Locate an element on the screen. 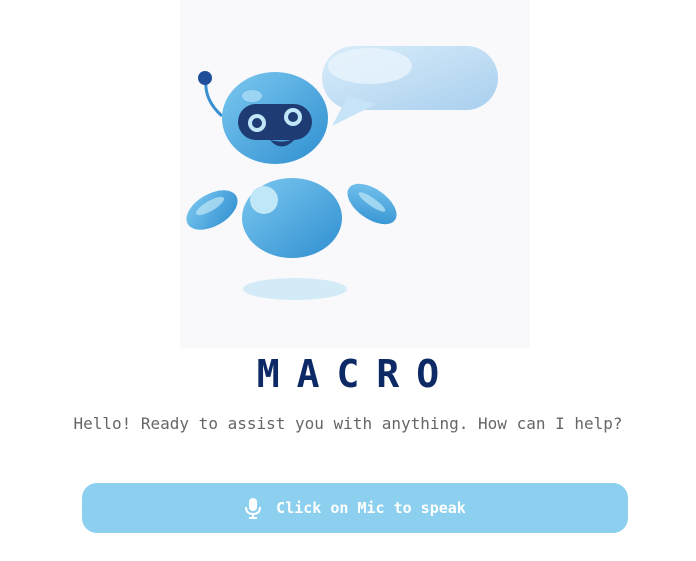 Image resolution: width=696 pixels, height=561 pixels. speak-button: Click on Mic to speak is located at coordinates (355, 508).